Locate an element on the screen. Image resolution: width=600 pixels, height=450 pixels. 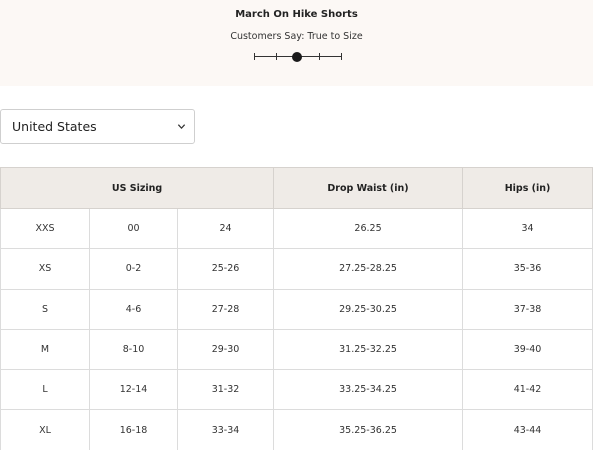
hips-cell: 41-42 is located at coordinates (528, 390).